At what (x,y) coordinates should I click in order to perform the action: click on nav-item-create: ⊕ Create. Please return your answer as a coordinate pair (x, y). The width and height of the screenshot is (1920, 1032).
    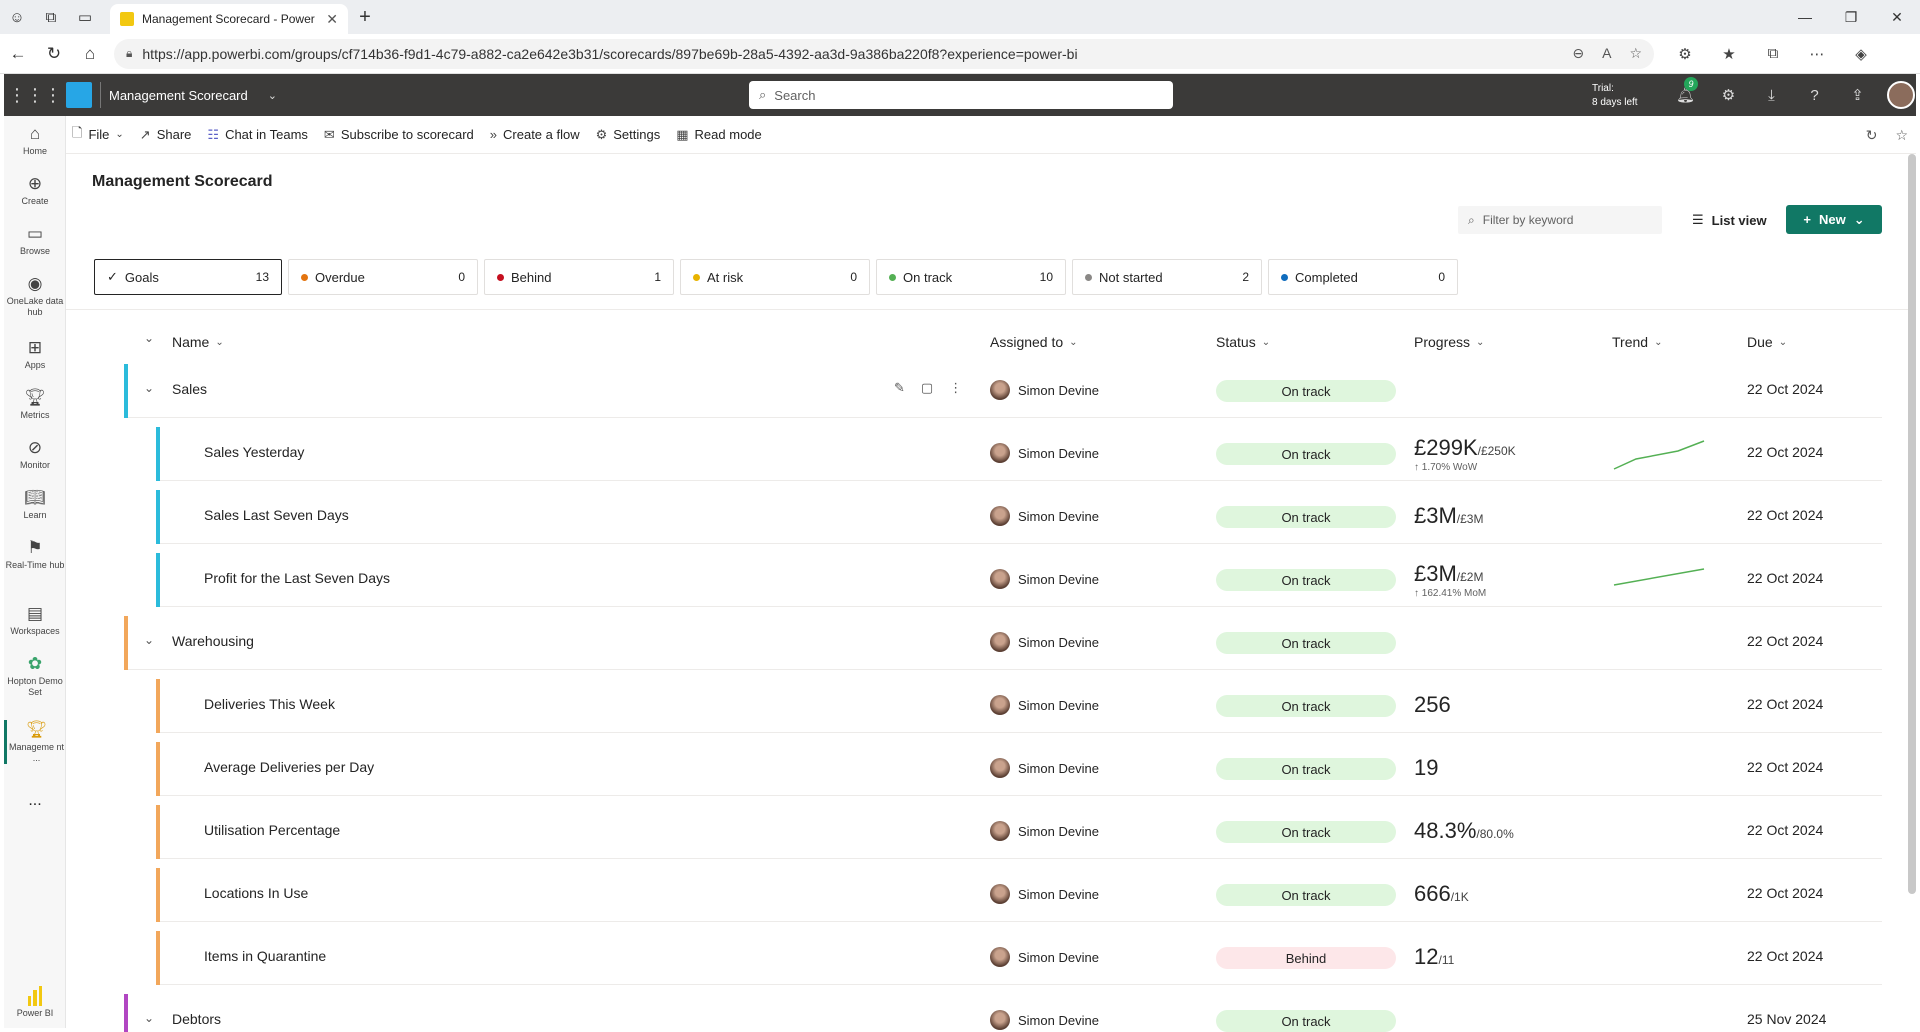
    Looking at the image, I should click on (35, 190).